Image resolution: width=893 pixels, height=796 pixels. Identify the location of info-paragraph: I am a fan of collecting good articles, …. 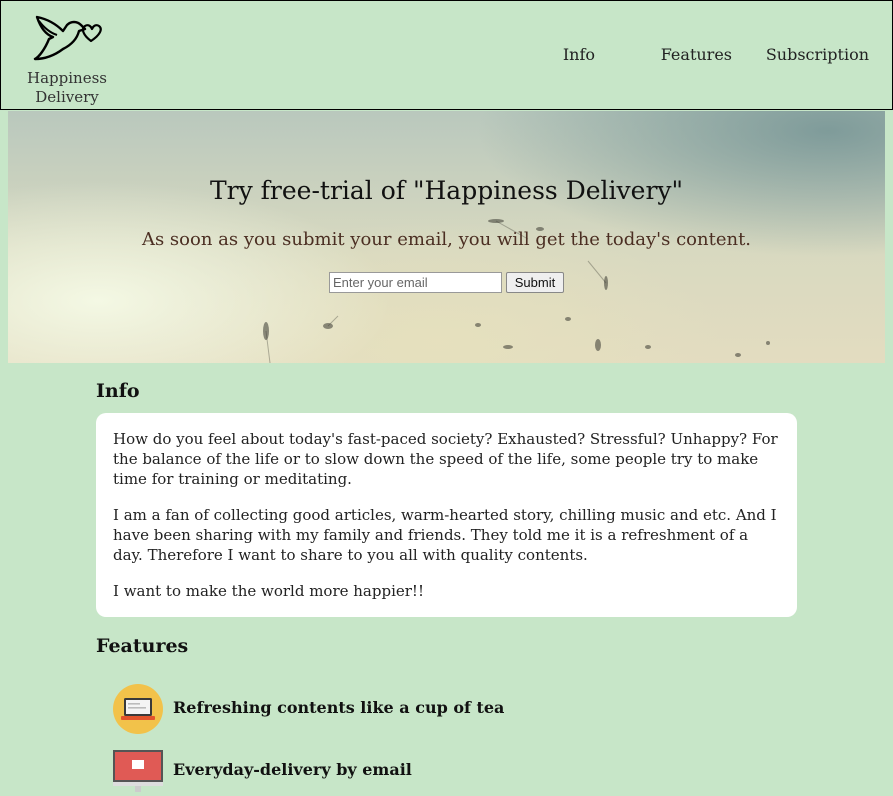
(445, 535).